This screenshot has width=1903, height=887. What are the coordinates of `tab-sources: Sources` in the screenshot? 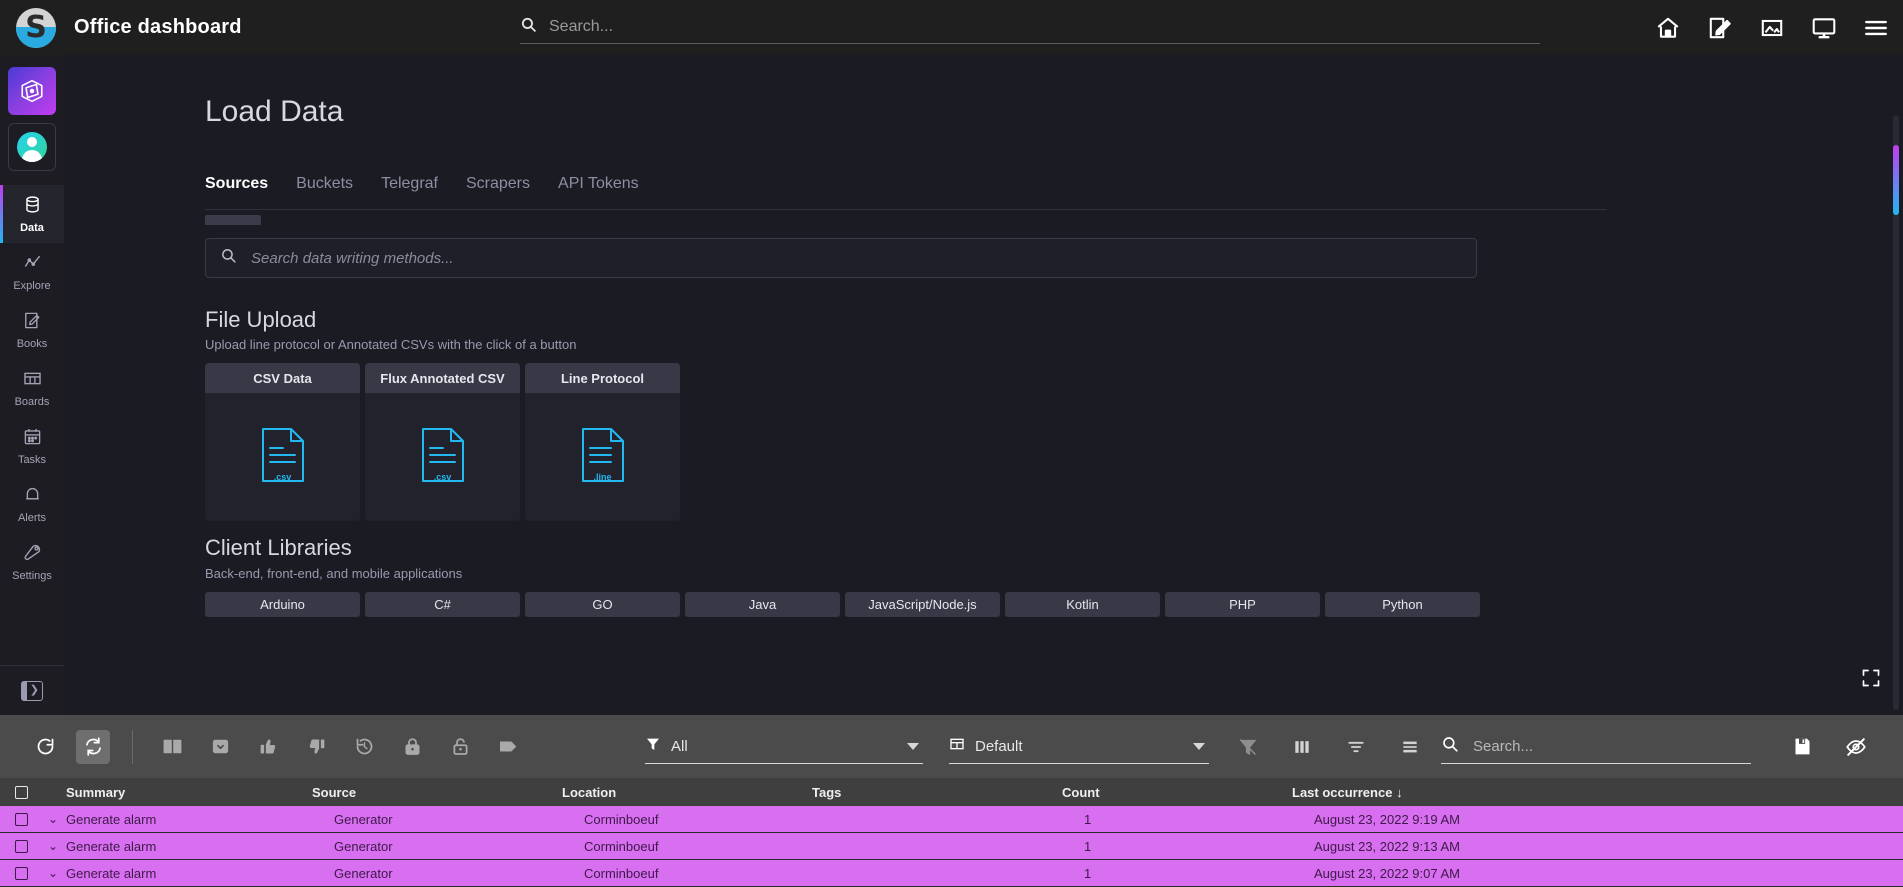 It's located at (236, 187).